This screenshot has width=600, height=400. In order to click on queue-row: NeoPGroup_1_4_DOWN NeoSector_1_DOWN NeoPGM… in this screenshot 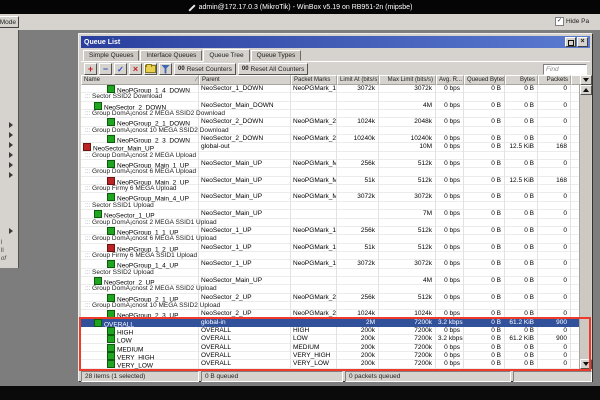, I will do `click(330, 89)`.